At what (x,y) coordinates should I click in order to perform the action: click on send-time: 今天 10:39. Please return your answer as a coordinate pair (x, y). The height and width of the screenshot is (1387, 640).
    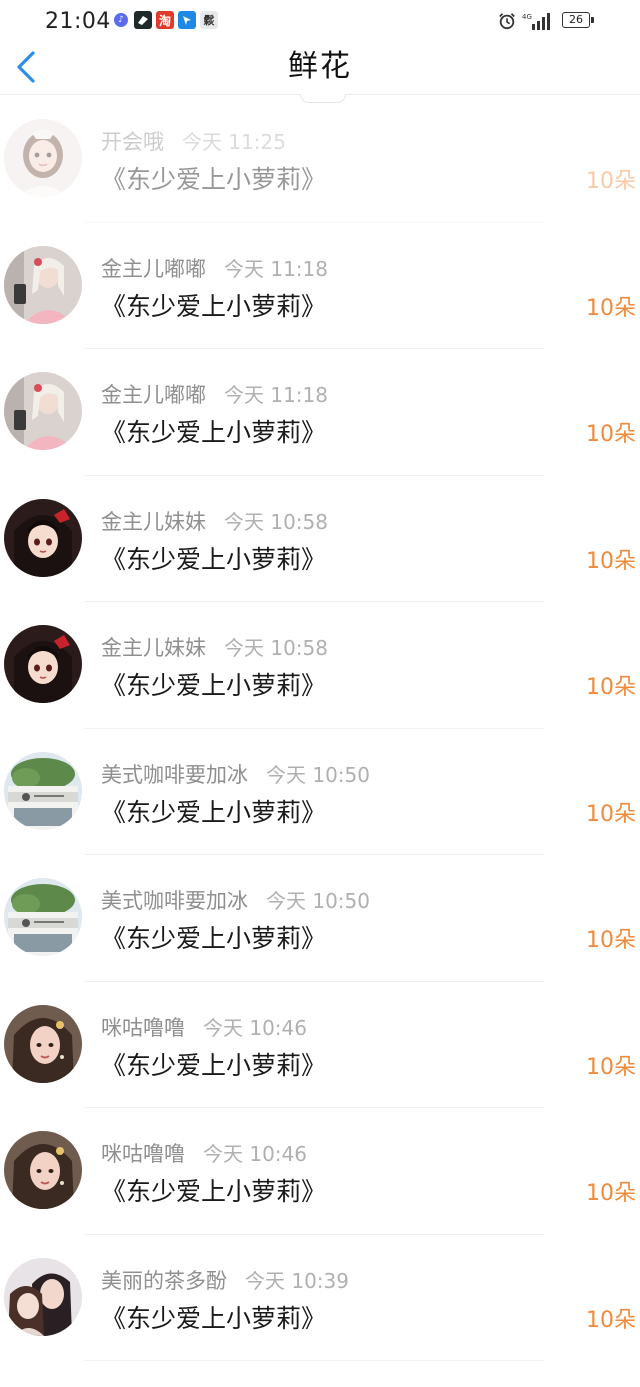
    Looking at the image, I should click on (297, 1280).